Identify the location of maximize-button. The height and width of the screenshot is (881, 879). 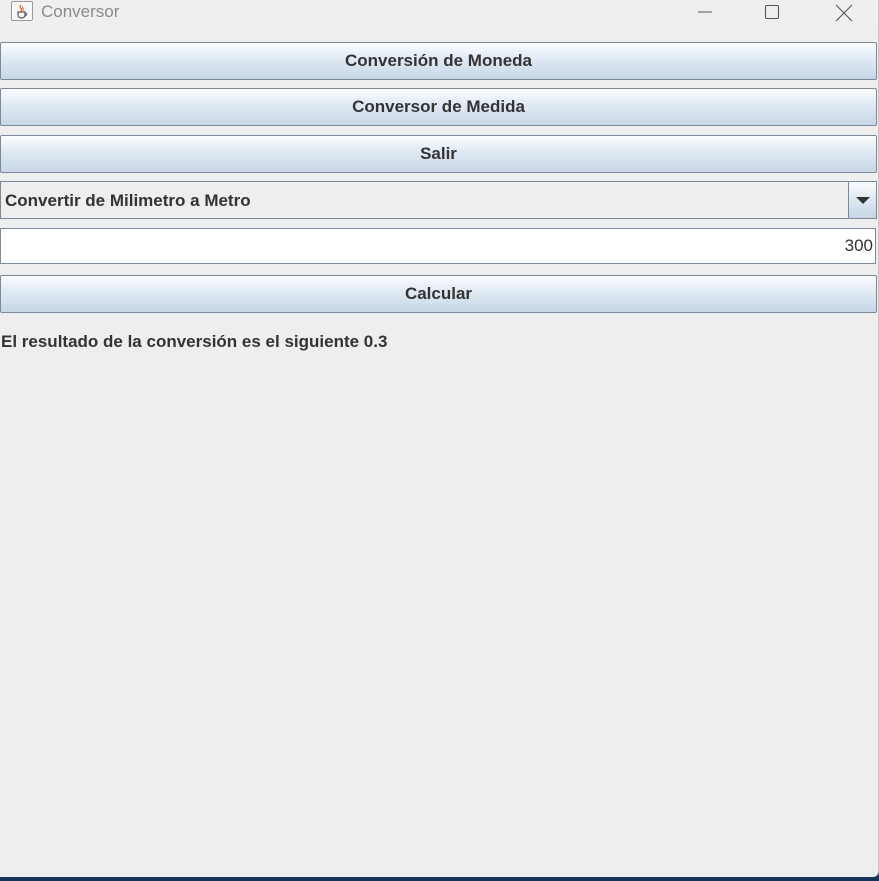
(772, 12).